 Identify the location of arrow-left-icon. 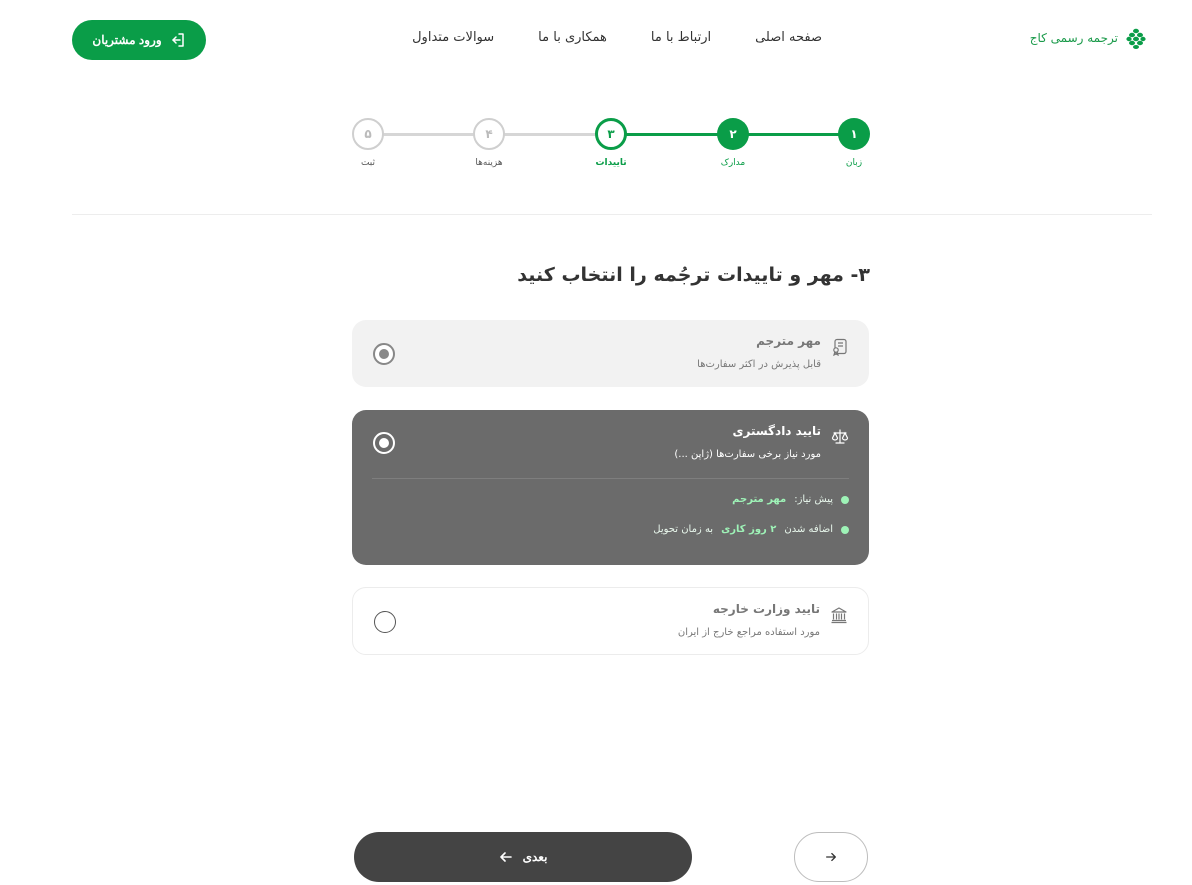
(505, 857).